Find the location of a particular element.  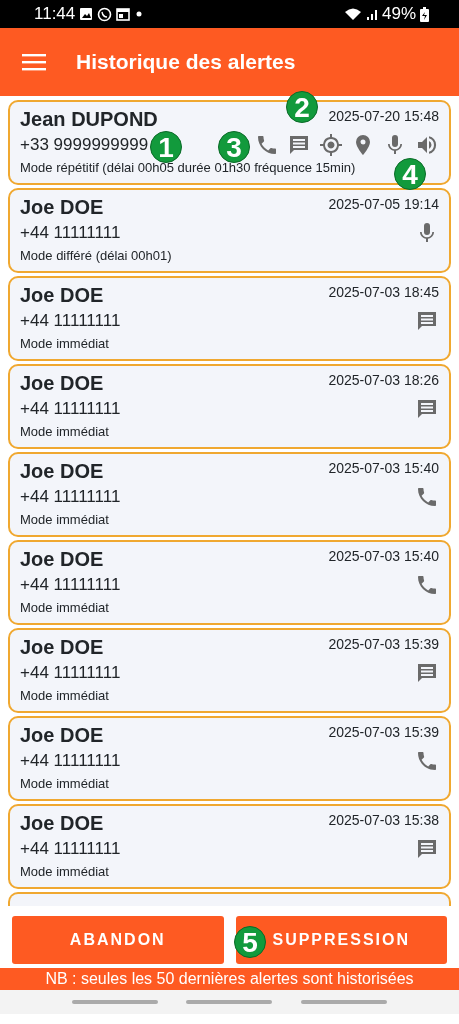

phone-number: +33 9999999999 is located at coordinates (84, 145).